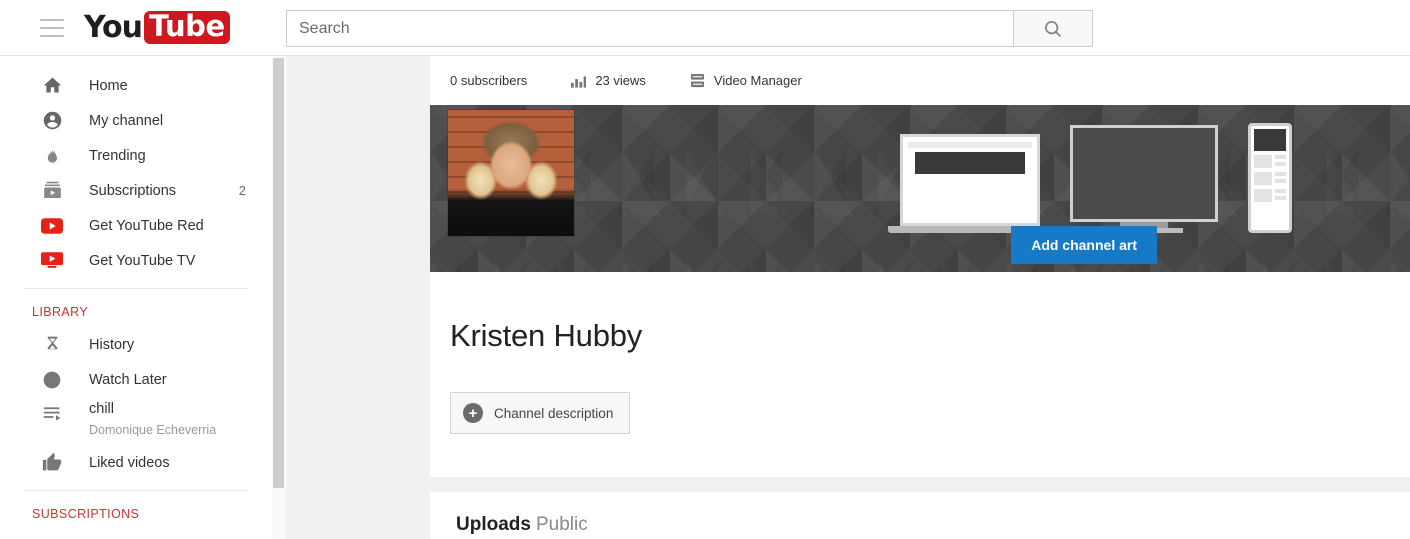 Image resolution: width=1410 pixels, height=539 pixels. Describe the element at coordinates (52, 86) in the screenshot. I see `home-icon` at that location.